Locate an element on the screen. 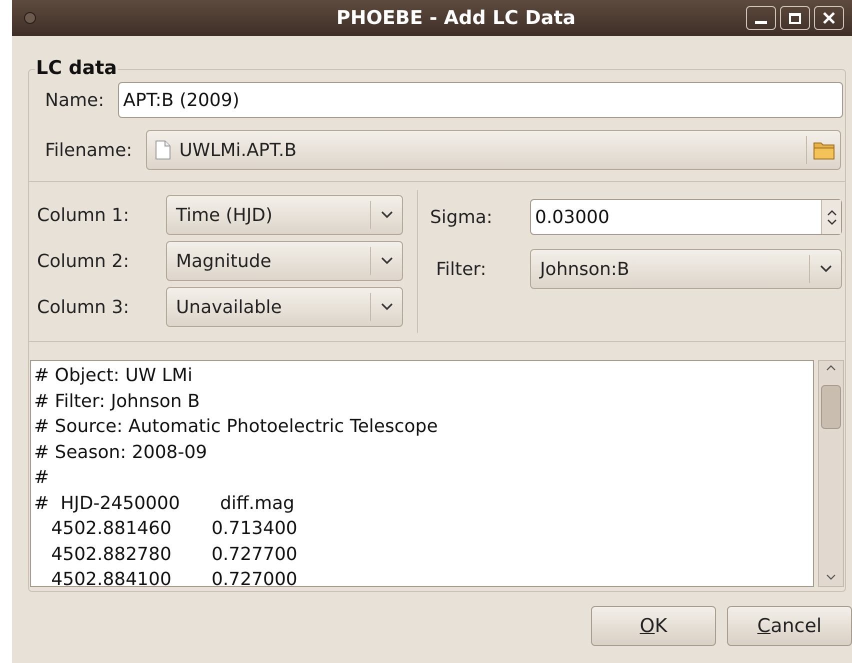  window-title: PHOEBE - Add LC Data is located at coordinates (456, 18).